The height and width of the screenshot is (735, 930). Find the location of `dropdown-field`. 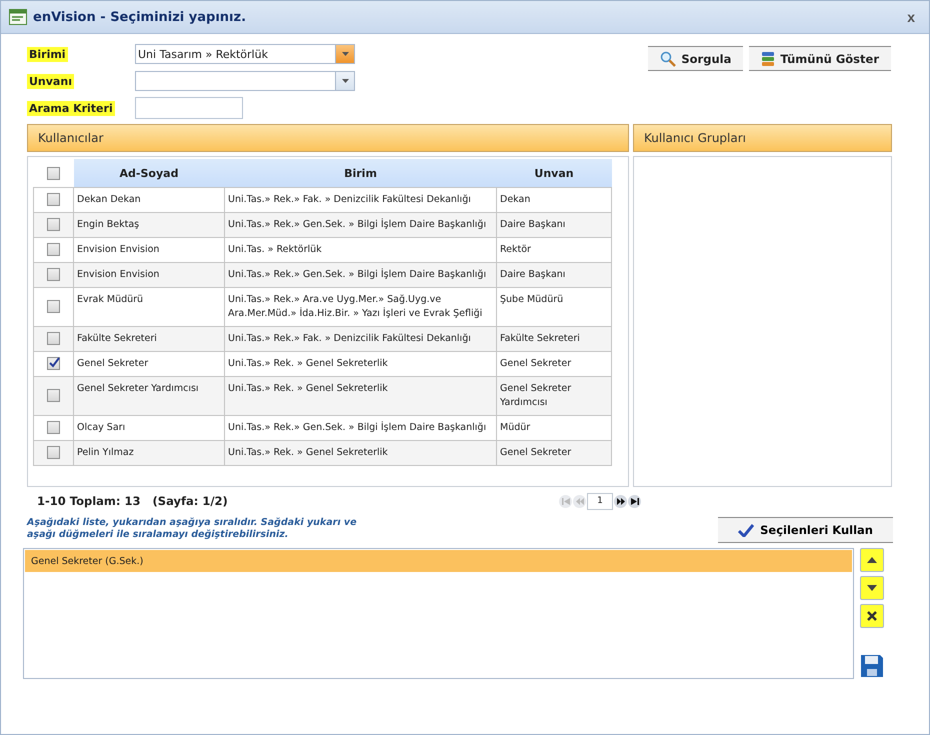

dropdown-field is located at coordinates (245, 81).